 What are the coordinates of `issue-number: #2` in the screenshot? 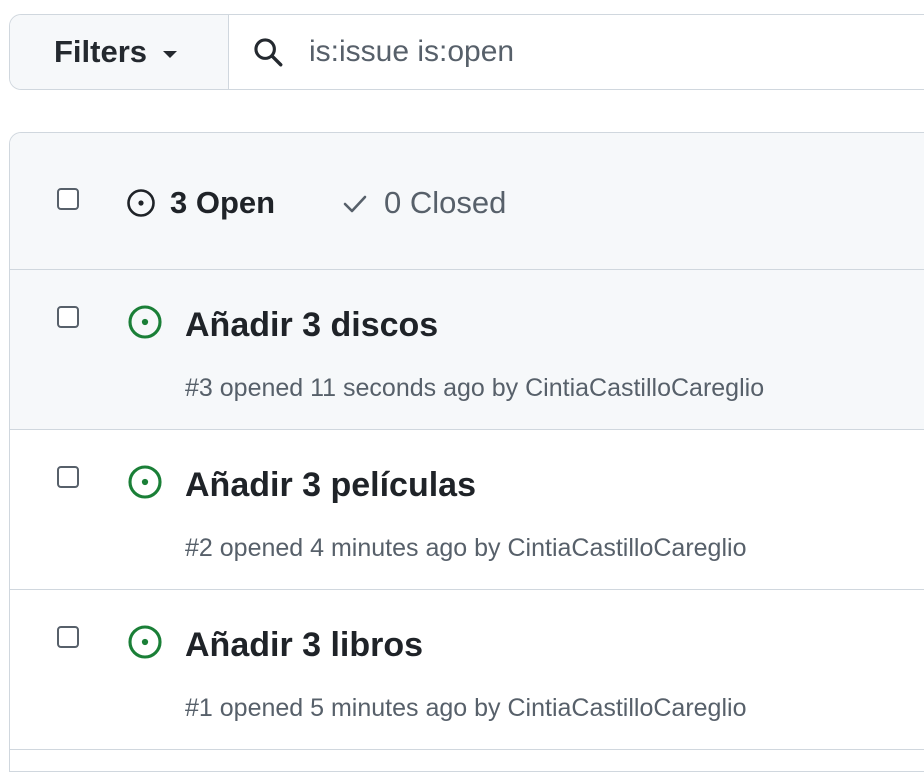 It's located at (199, 548).